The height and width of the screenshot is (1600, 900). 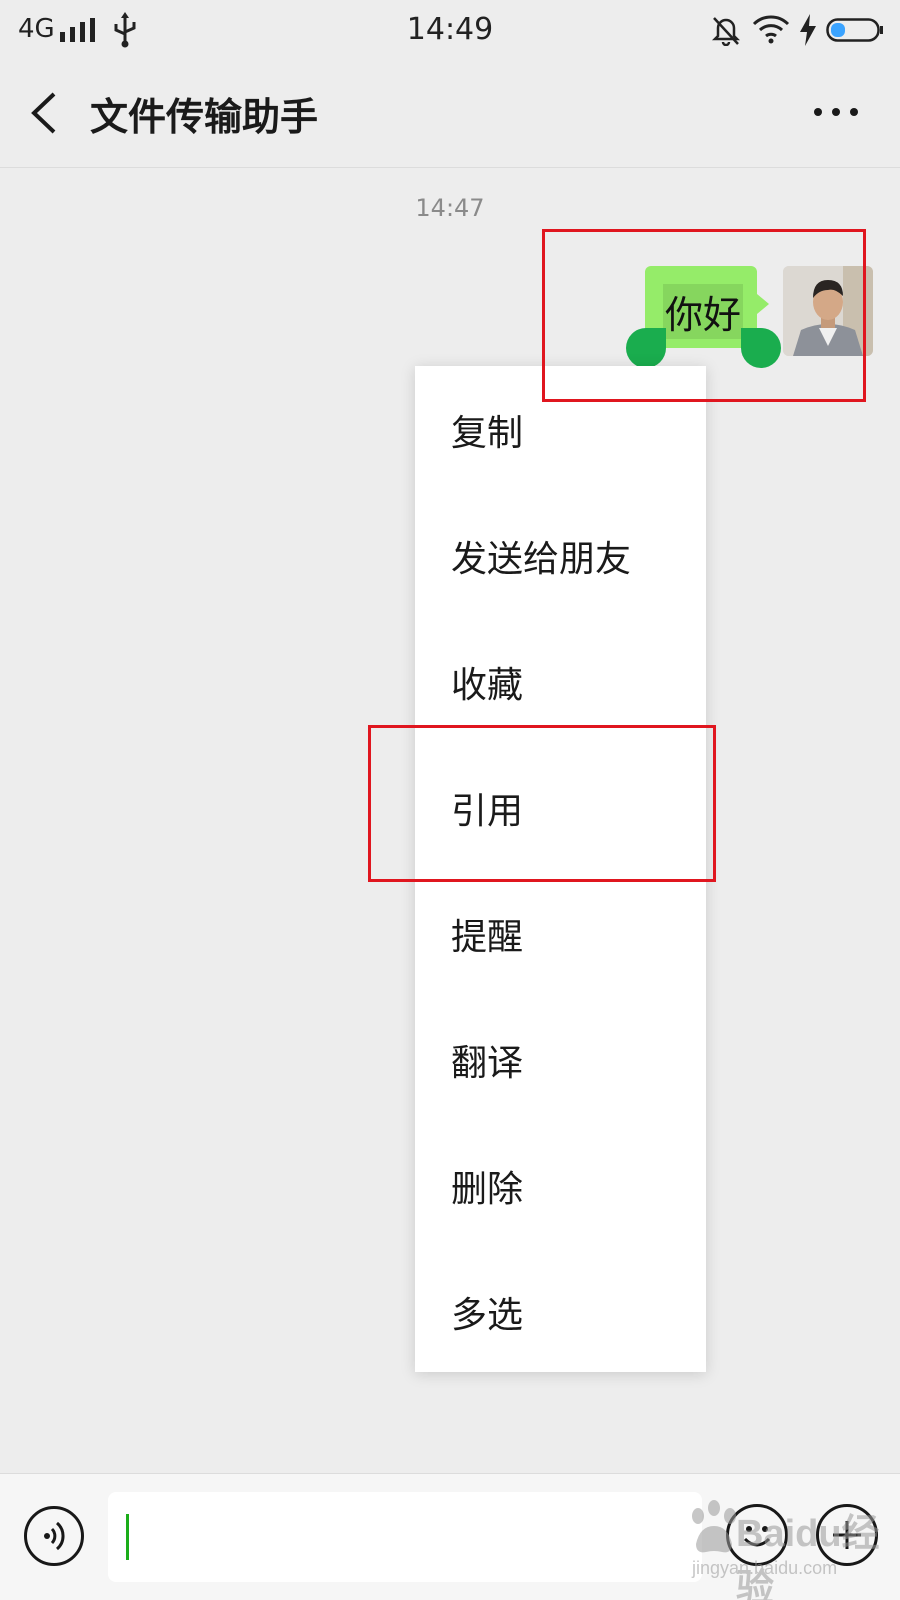 What do you see at coordinates (487, 1189) in the screenshot?
I see `menu-item-label: 删除` at bounding box center [487, 1189].